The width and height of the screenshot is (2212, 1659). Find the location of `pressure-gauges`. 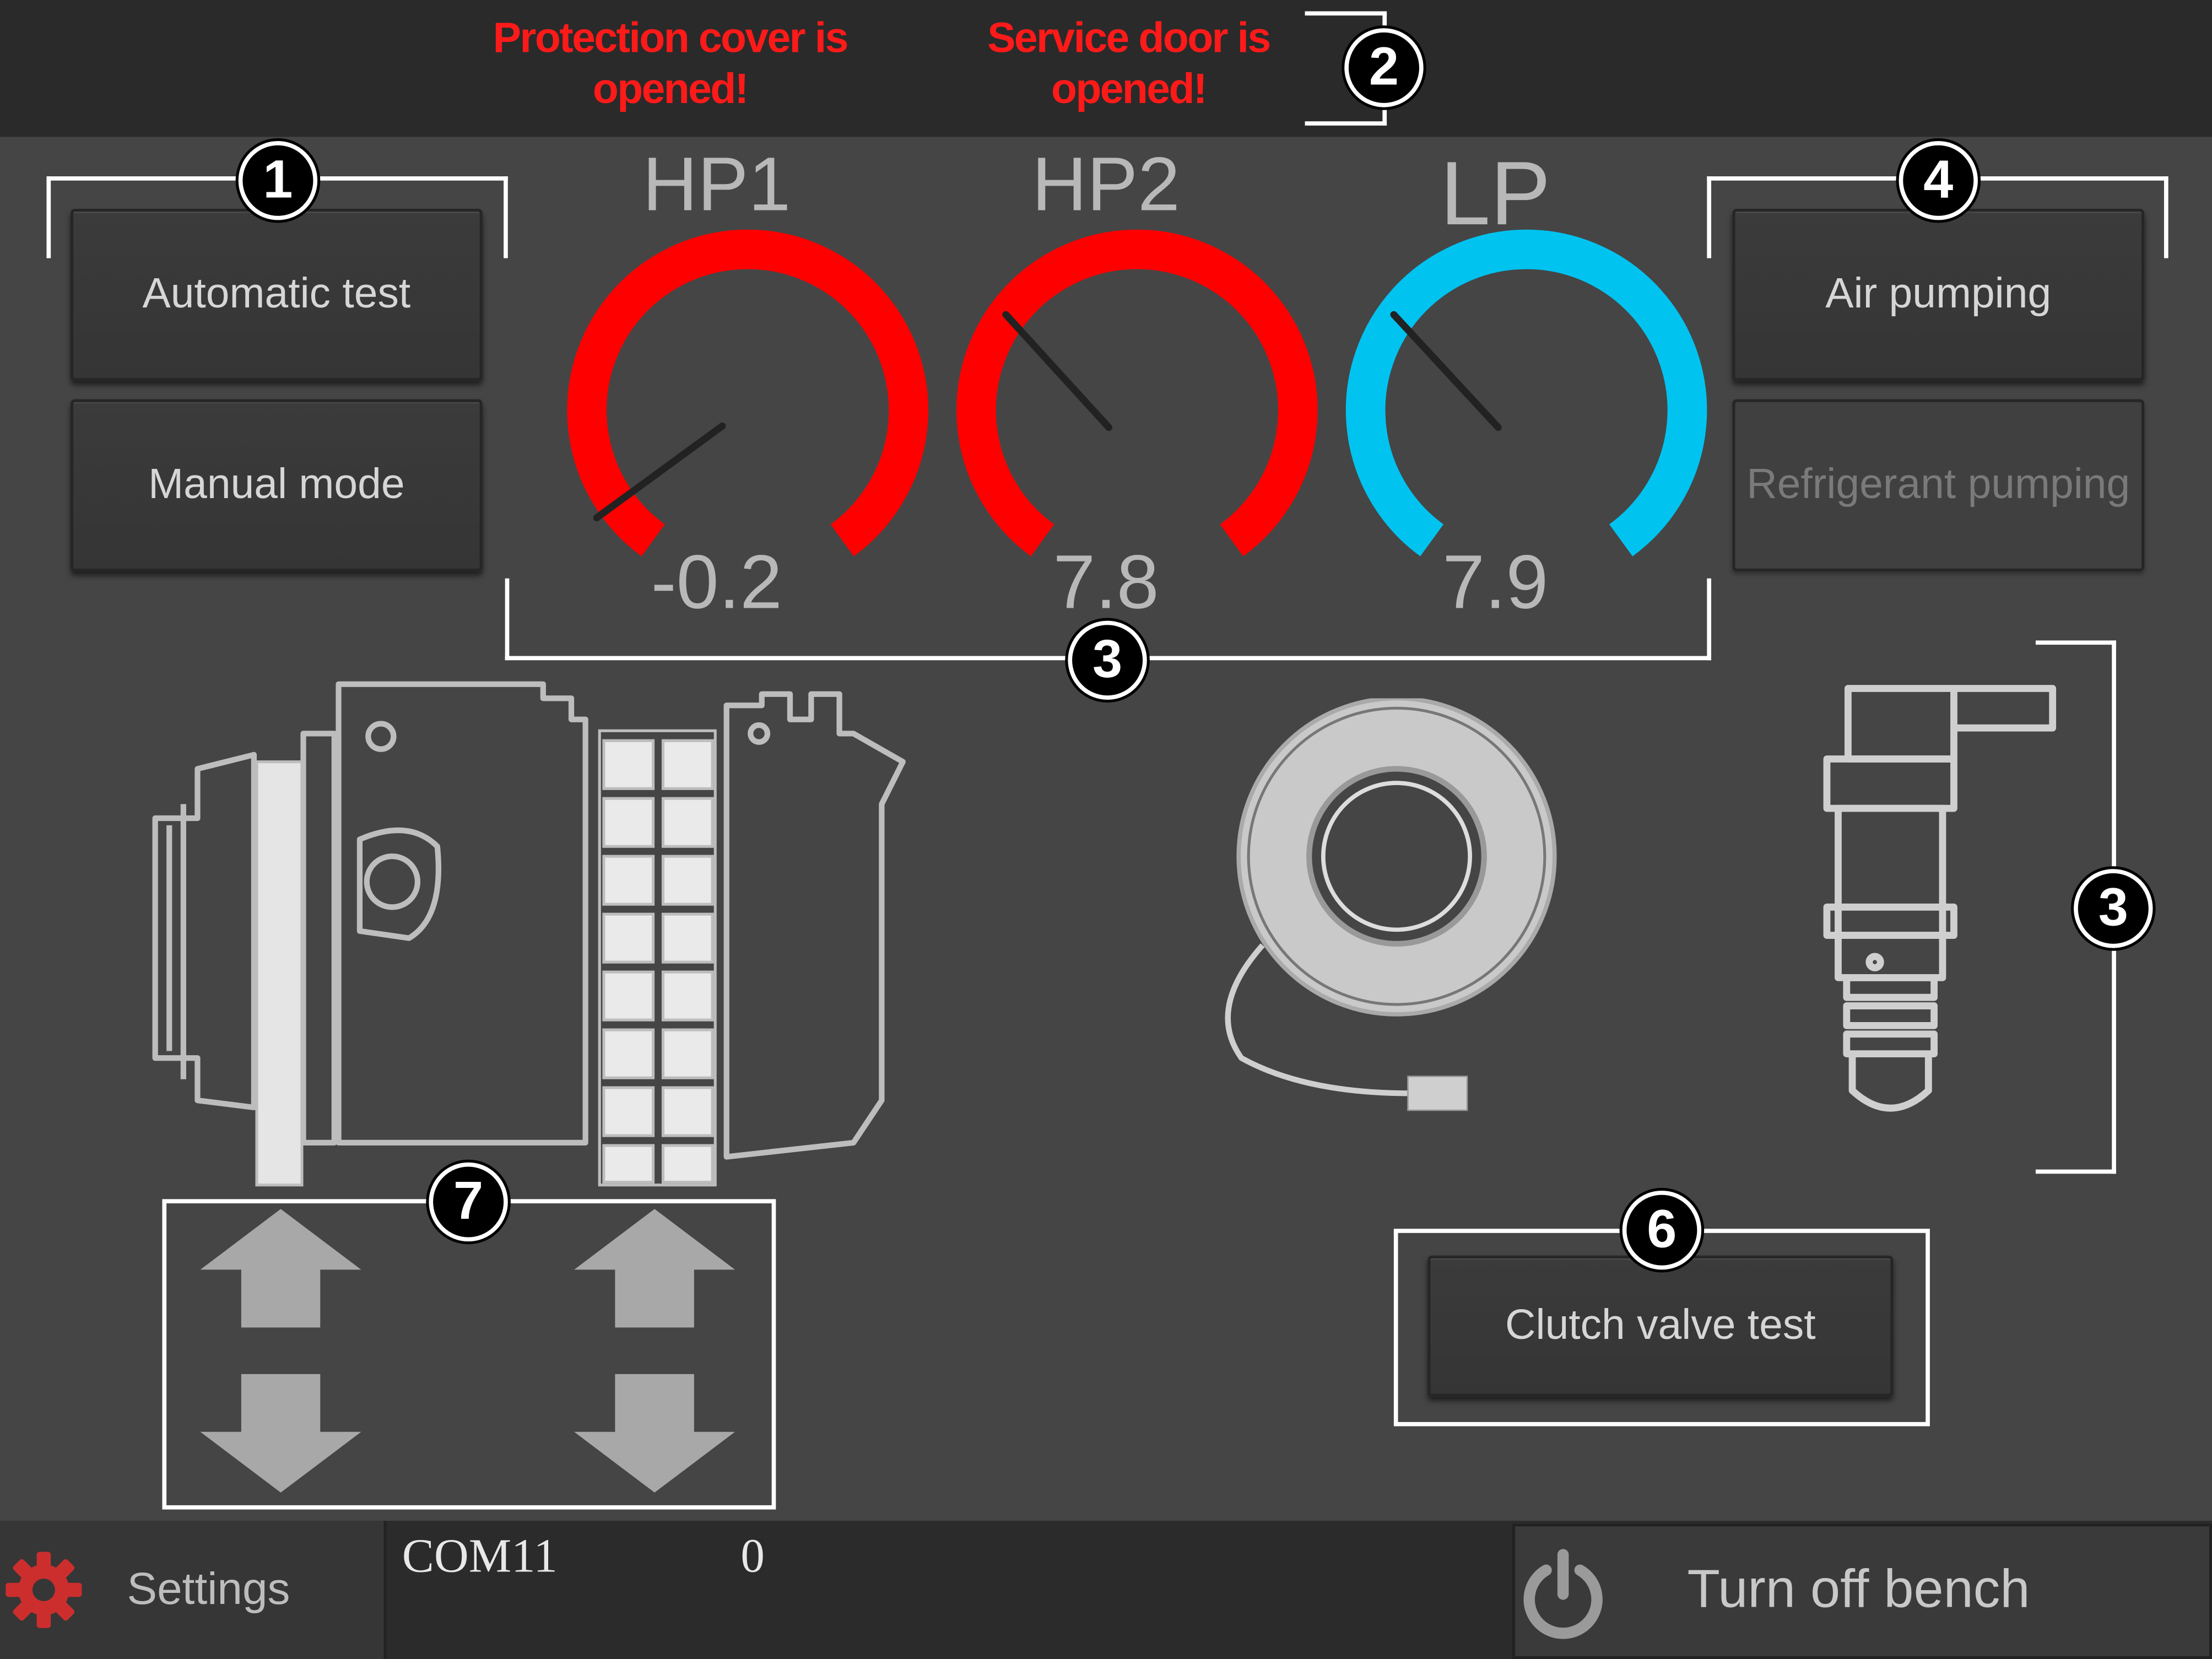

pressure-gauges is located at coordinates (1137, 392).